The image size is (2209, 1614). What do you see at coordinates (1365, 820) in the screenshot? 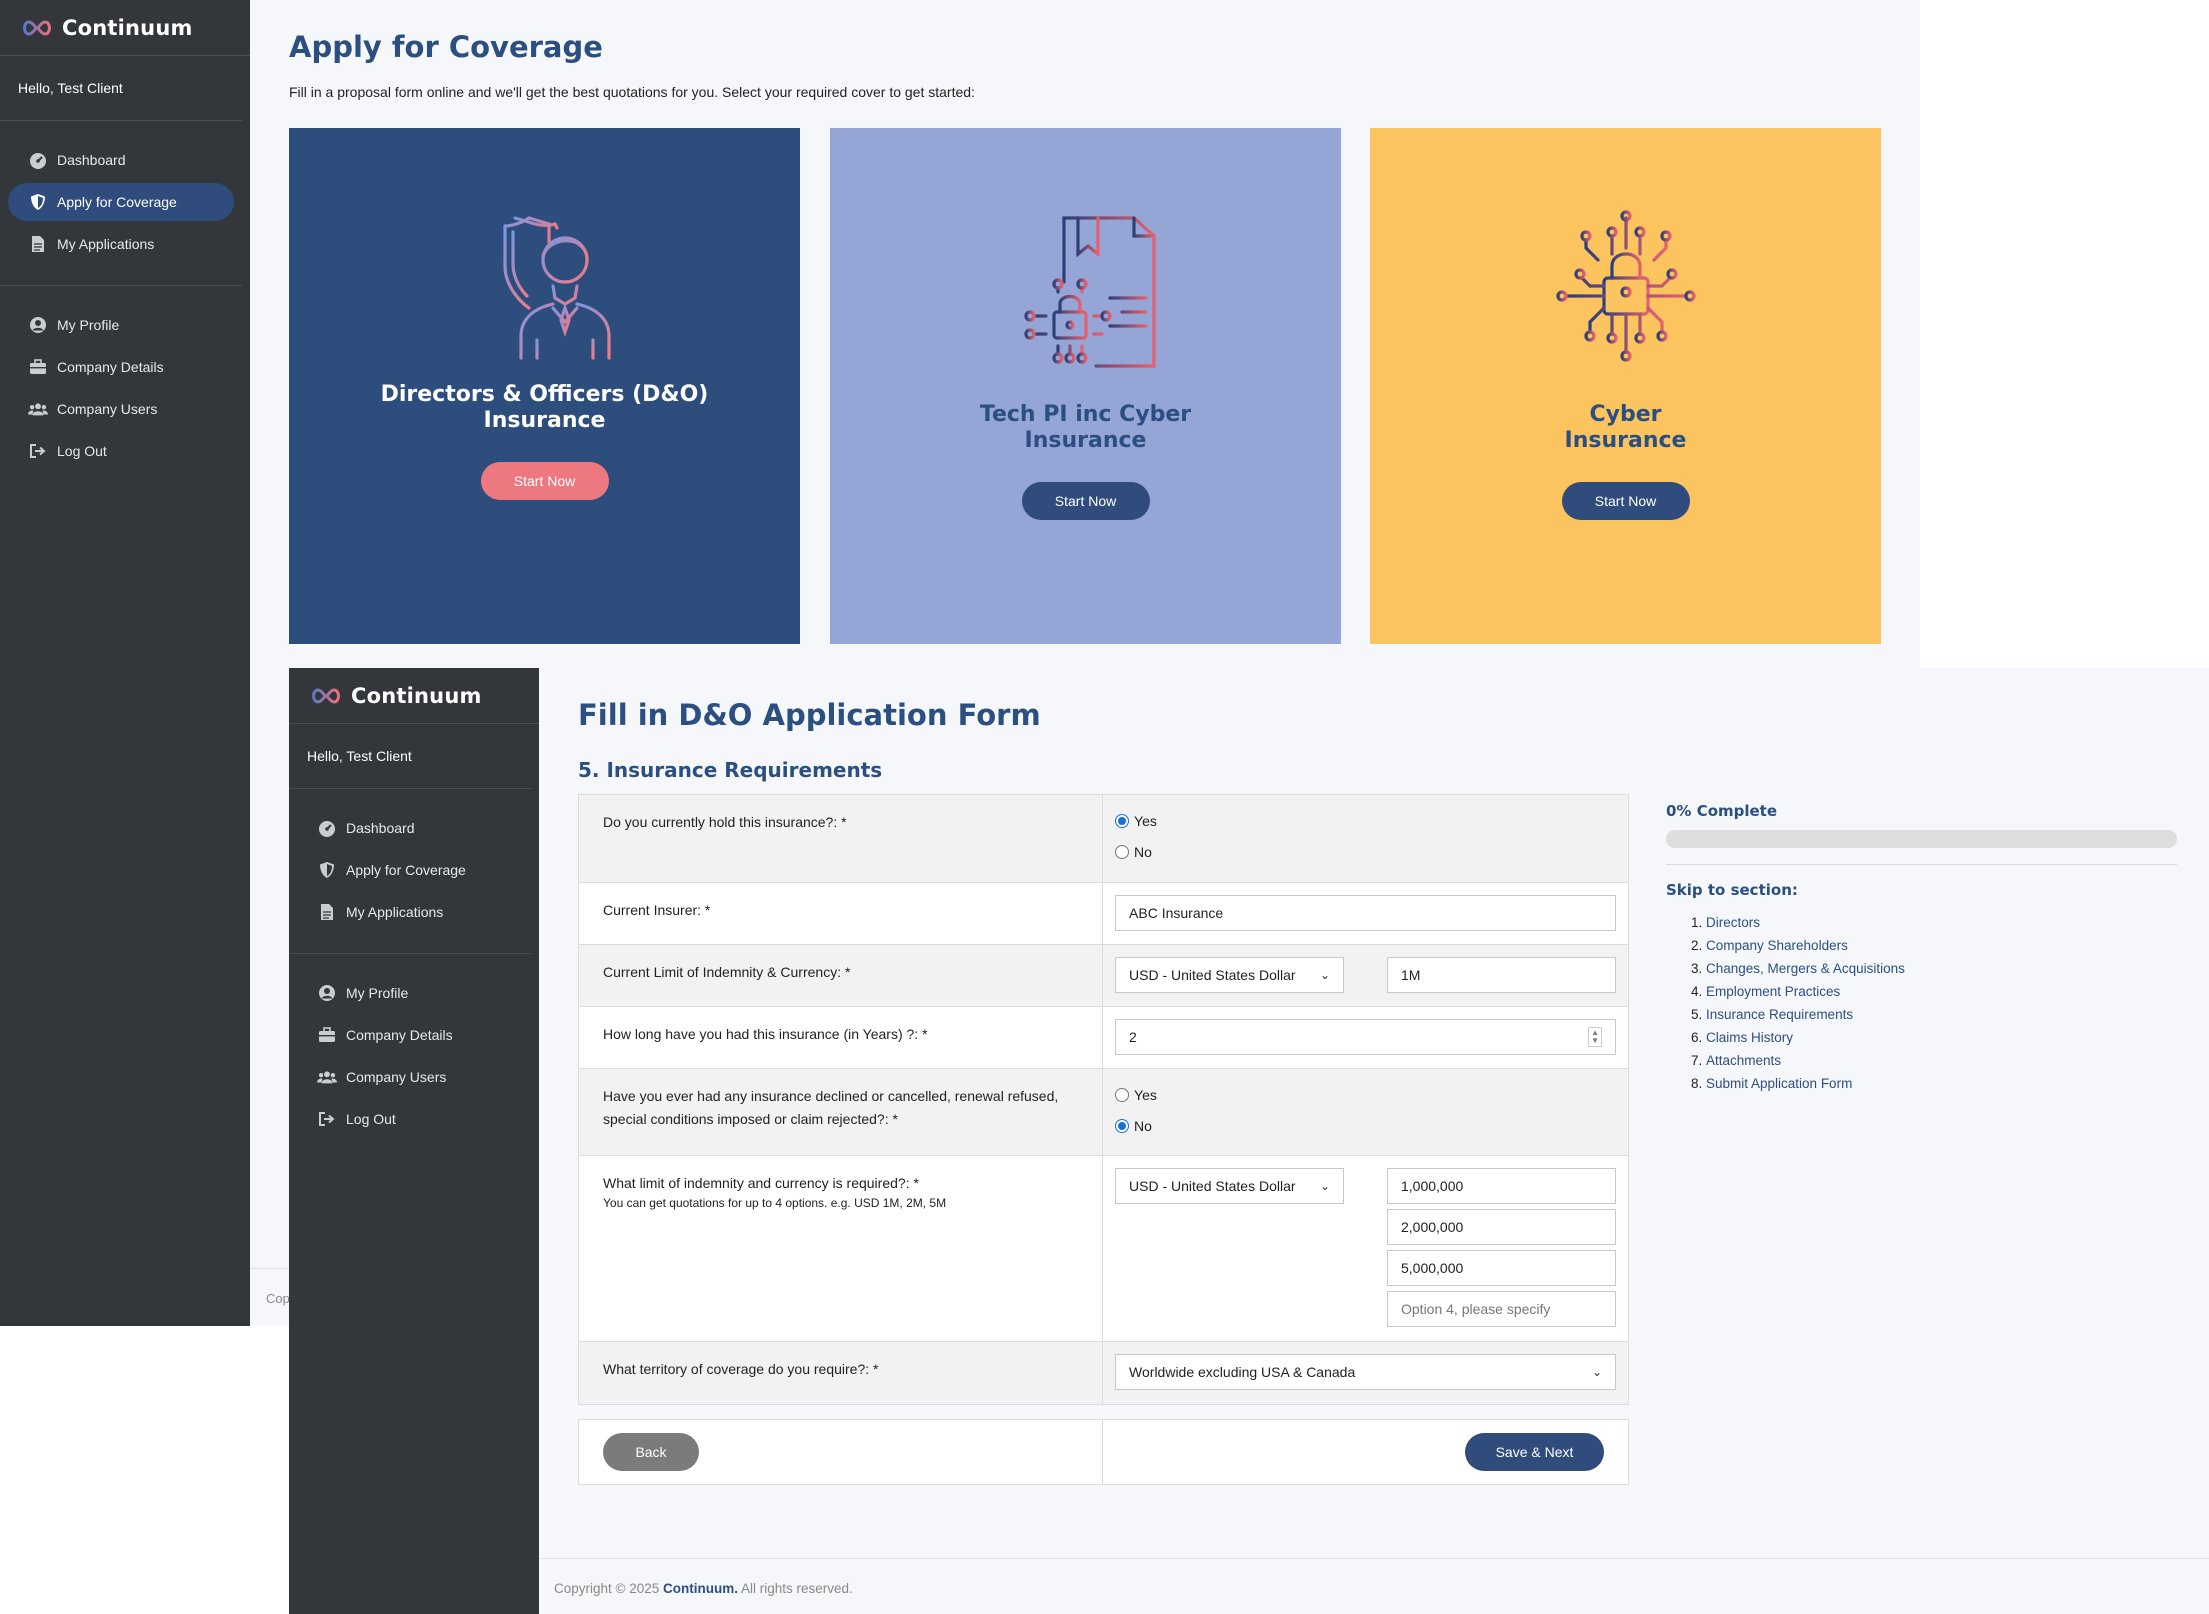
I see `radio-hold-yes: Yes` at bounding box center [1365, 820].